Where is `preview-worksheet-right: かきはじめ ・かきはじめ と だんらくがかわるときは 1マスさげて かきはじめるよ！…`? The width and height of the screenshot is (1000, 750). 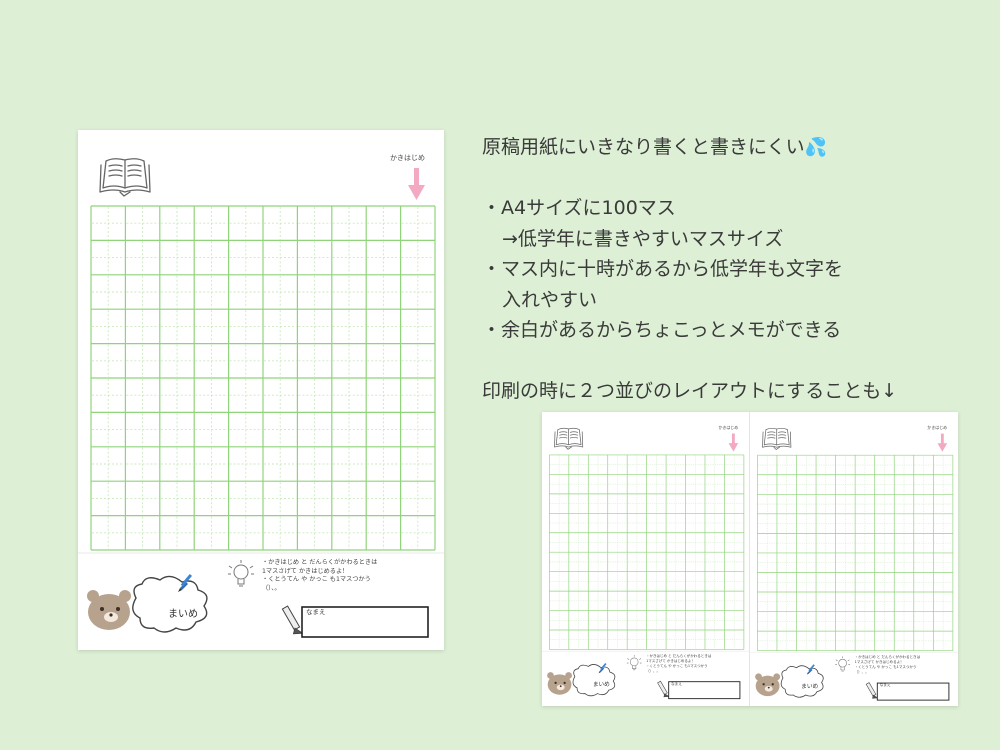
preview-worksheet-right: かきはじめ ・かきはじめ と だんらくがかわるときは 1マスさげて かきはじめるよ！… is located at coordinates (854, 559).